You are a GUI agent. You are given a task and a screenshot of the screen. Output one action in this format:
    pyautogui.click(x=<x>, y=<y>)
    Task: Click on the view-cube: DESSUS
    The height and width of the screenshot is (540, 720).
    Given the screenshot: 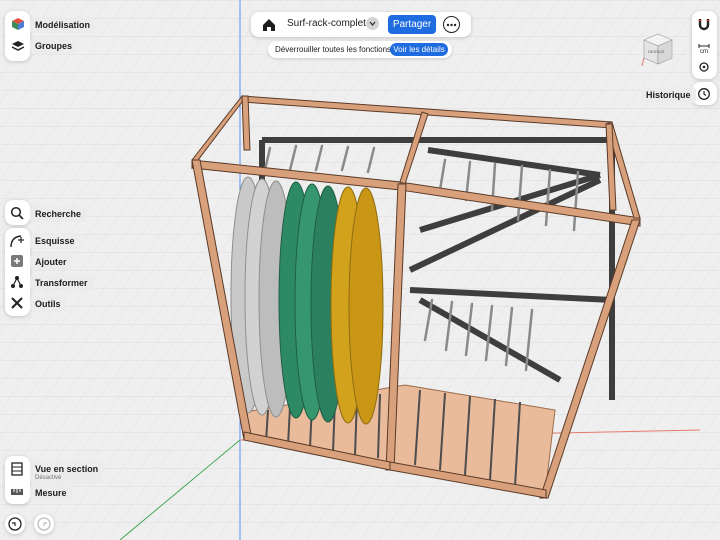 What is the action you would take?
    pyautogui.click(x=658, y=50)
    